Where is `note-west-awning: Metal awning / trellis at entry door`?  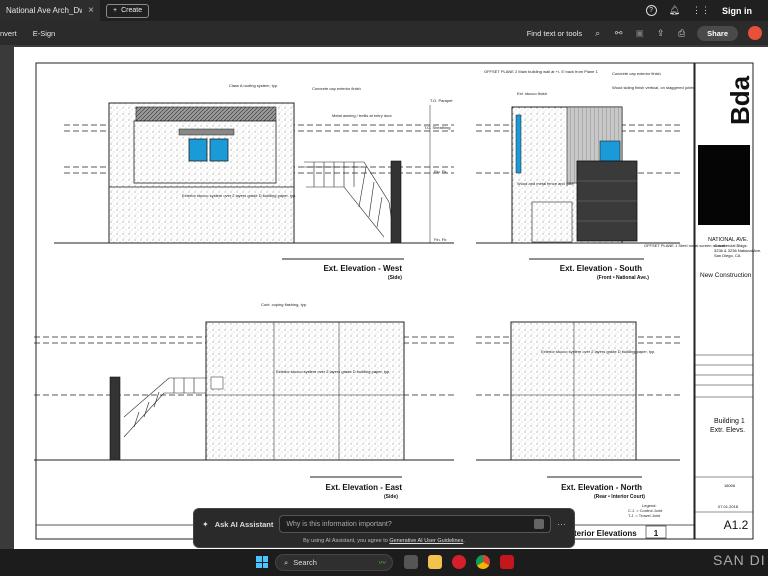
note-west-awning: Metal awning / trellis at entry door is located at coordinates (362, 115).